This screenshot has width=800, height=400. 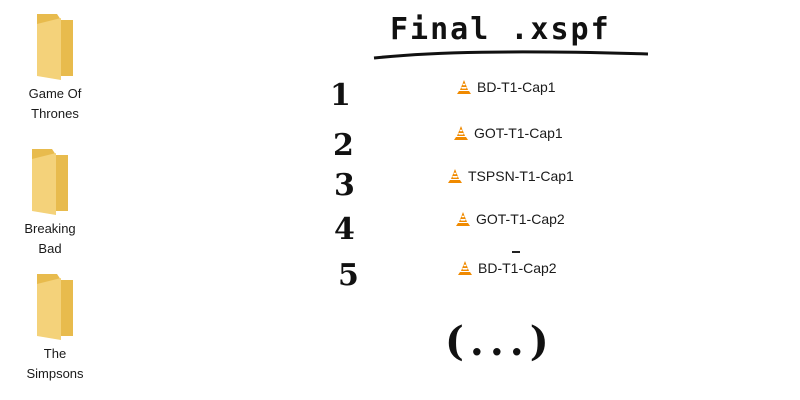 I want to click on folder-label-line2: Simpsons, so click(x=55, y=373).